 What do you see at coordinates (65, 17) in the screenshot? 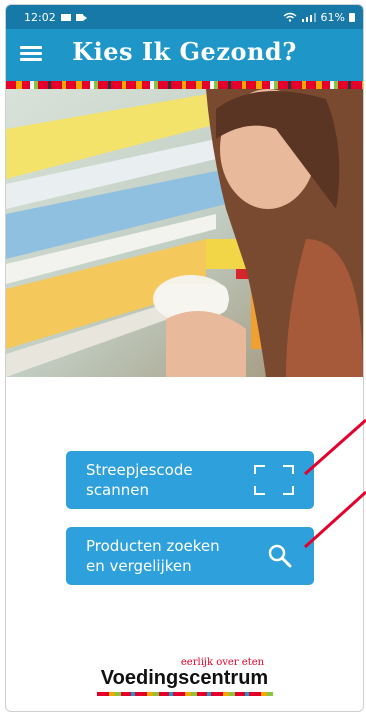
I see `mail-icon` at bounding box center [65, 17].